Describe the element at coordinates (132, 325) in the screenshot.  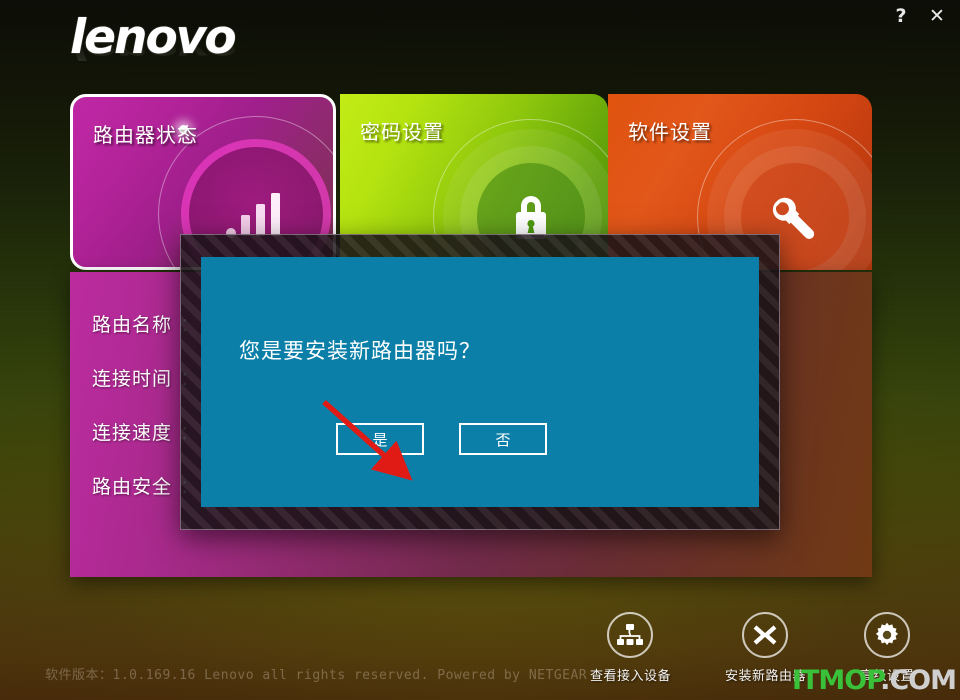
I see `info-label: 路由名称` at that location.